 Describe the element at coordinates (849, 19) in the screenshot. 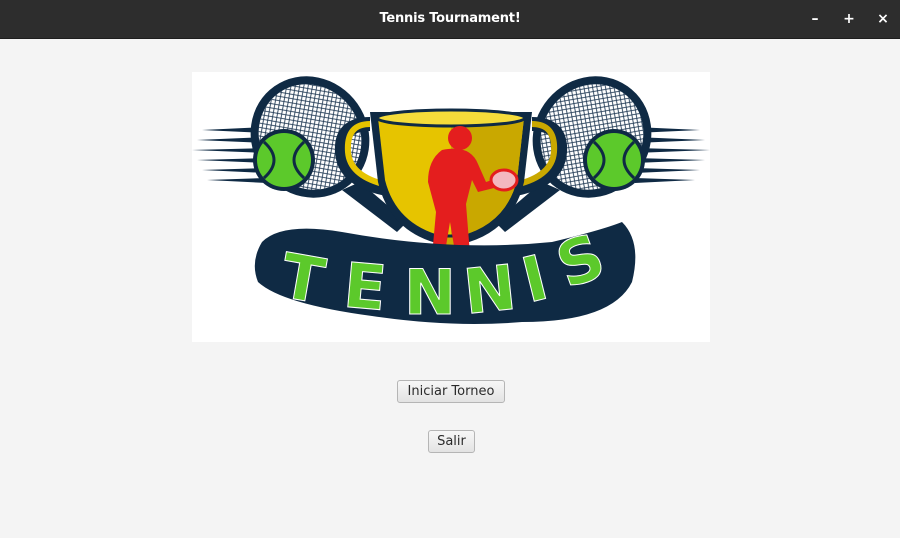

I see `maximize-icon: +` at that location.